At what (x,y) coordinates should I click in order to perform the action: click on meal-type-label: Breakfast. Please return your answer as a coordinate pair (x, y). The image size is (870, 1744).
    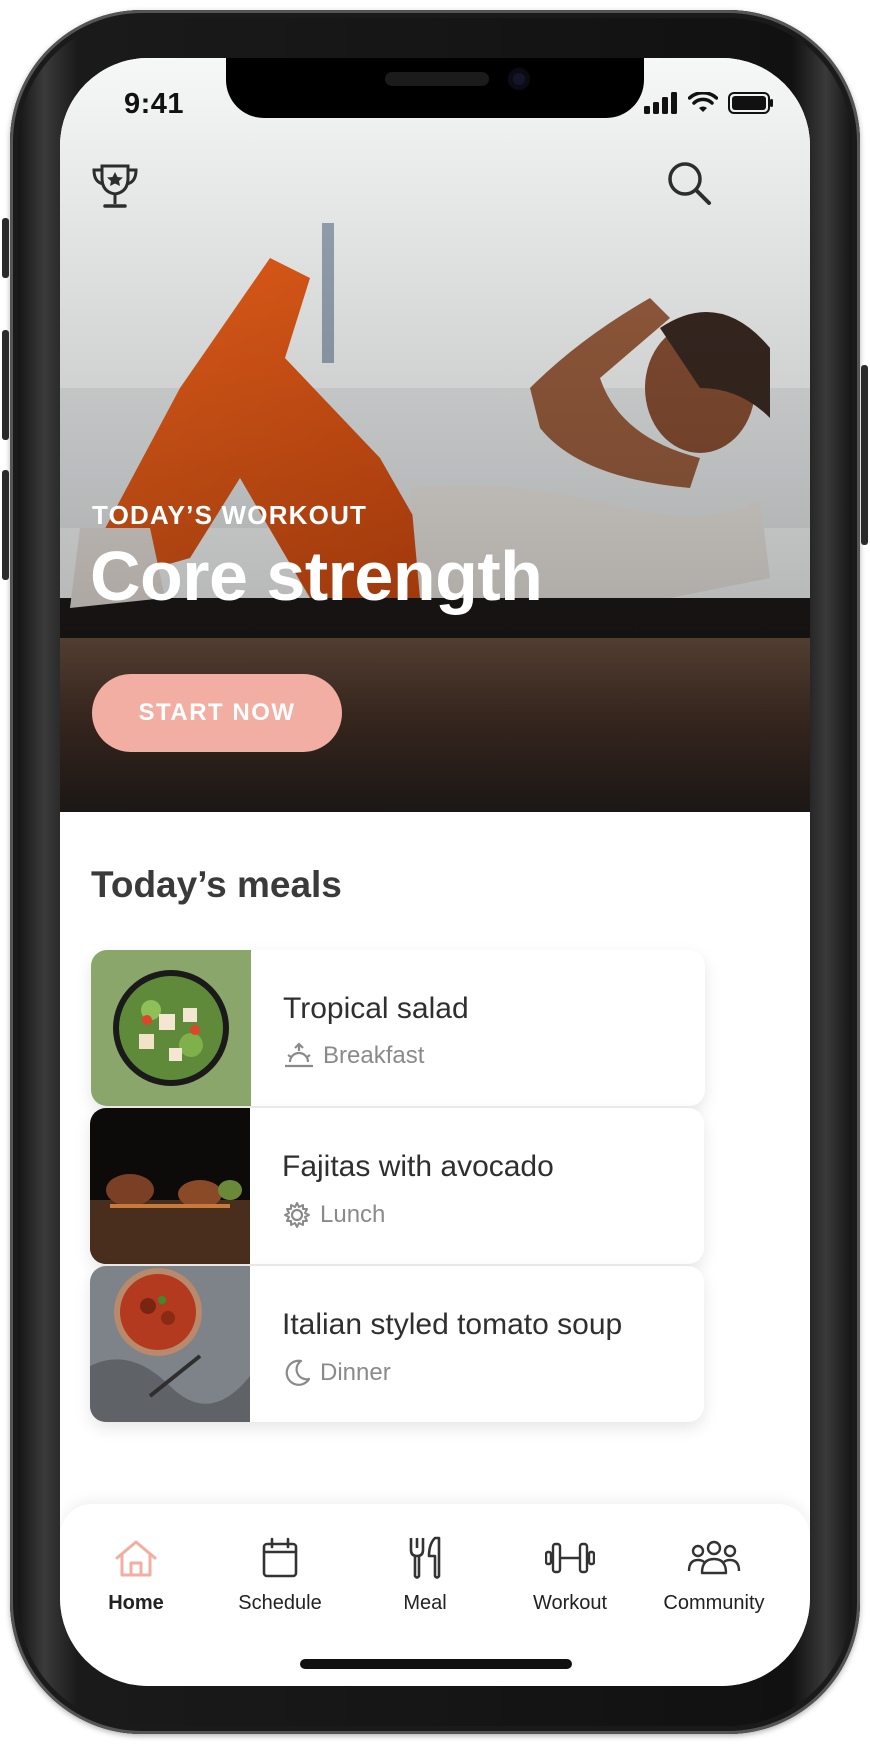
    Looking at the image, I should click on (374, 1055).